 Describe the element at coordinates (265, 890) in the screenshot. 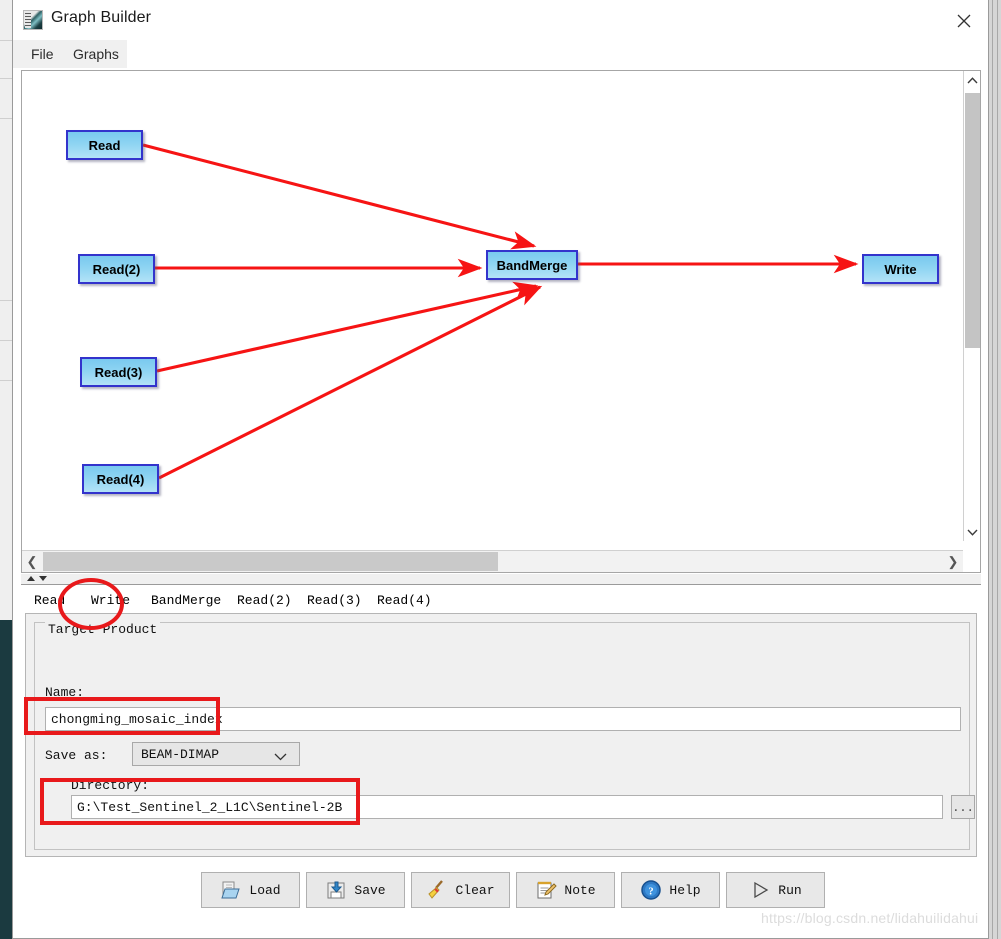

I see `button-label: Load` at that location.